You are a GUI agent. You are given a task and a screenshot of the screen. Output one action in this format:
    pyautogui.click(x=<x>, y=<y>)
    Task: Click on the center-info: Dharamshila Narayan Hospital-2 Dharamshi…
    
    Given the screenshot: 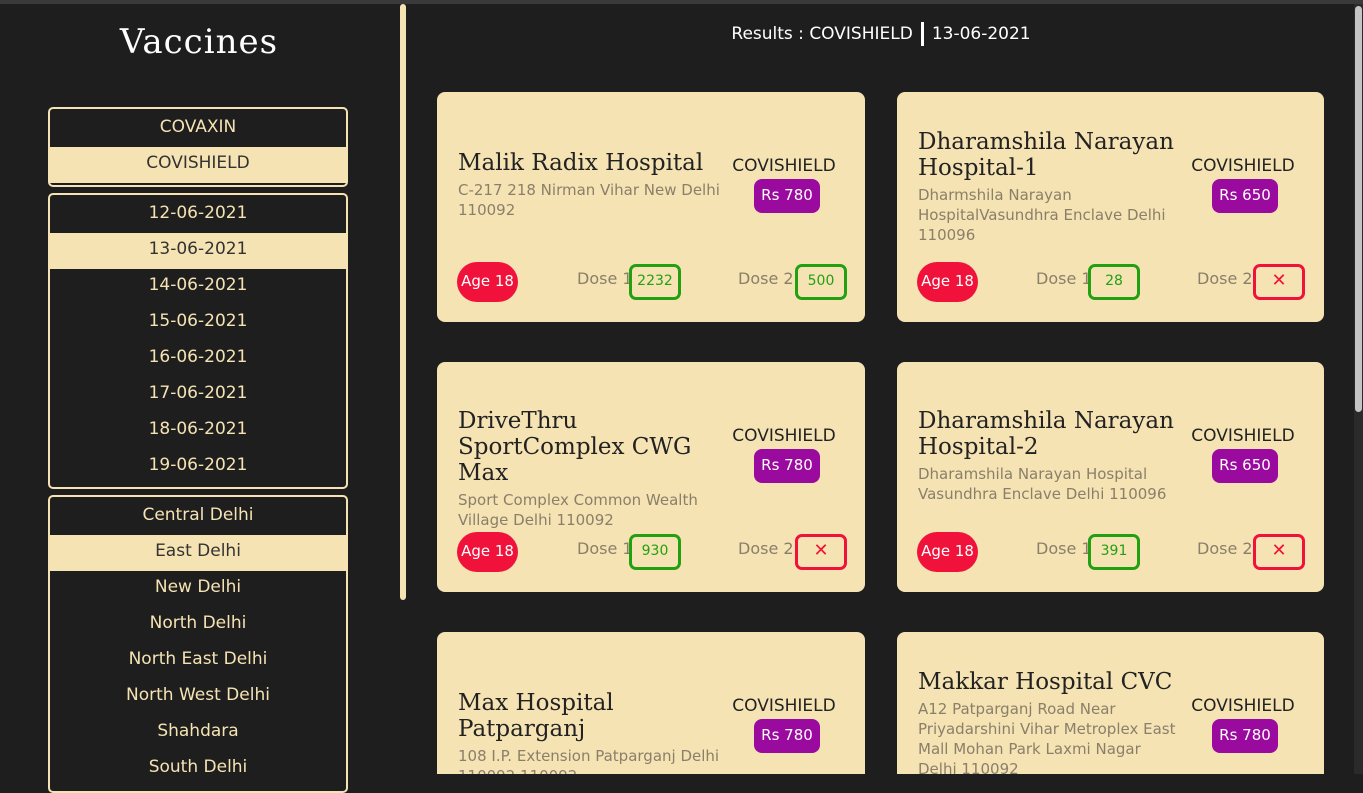 What is the action you would take?
    pyautogui.click(x=1049, y=456)
    